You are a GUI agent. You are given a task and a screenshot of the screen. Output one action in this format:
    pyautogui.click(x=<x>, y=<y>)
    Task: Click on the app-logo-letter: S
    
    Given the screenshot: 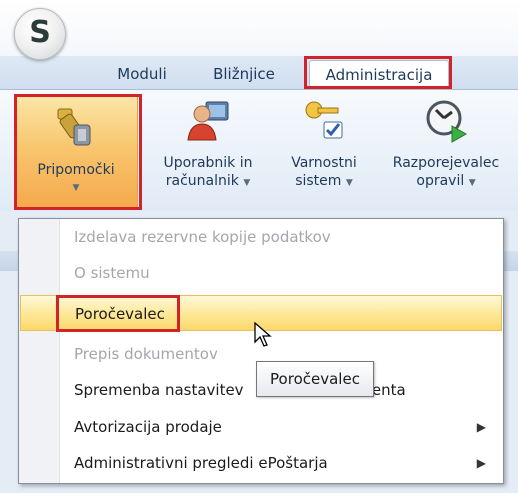 What is the action you would take?
    pyautogui.click(x=40, y=32)
    